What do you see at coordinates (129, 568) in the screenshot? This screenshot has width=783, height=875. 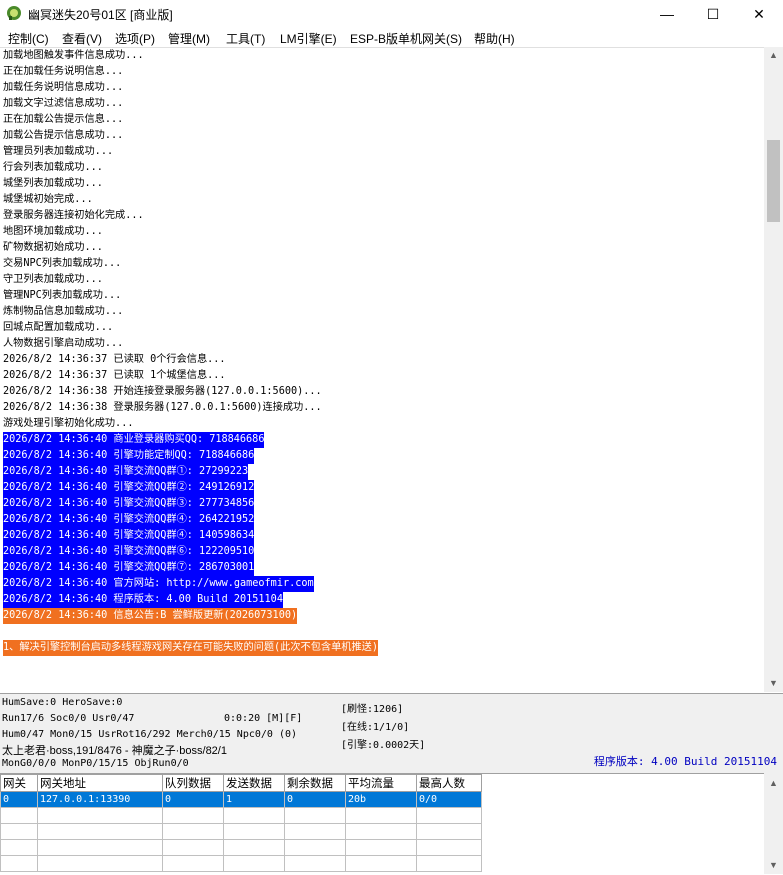 I see `log-line: 2026/8/2 14:36:40 引擎交流QQ群⑦: 286703001` at bounding box center [129, 568].